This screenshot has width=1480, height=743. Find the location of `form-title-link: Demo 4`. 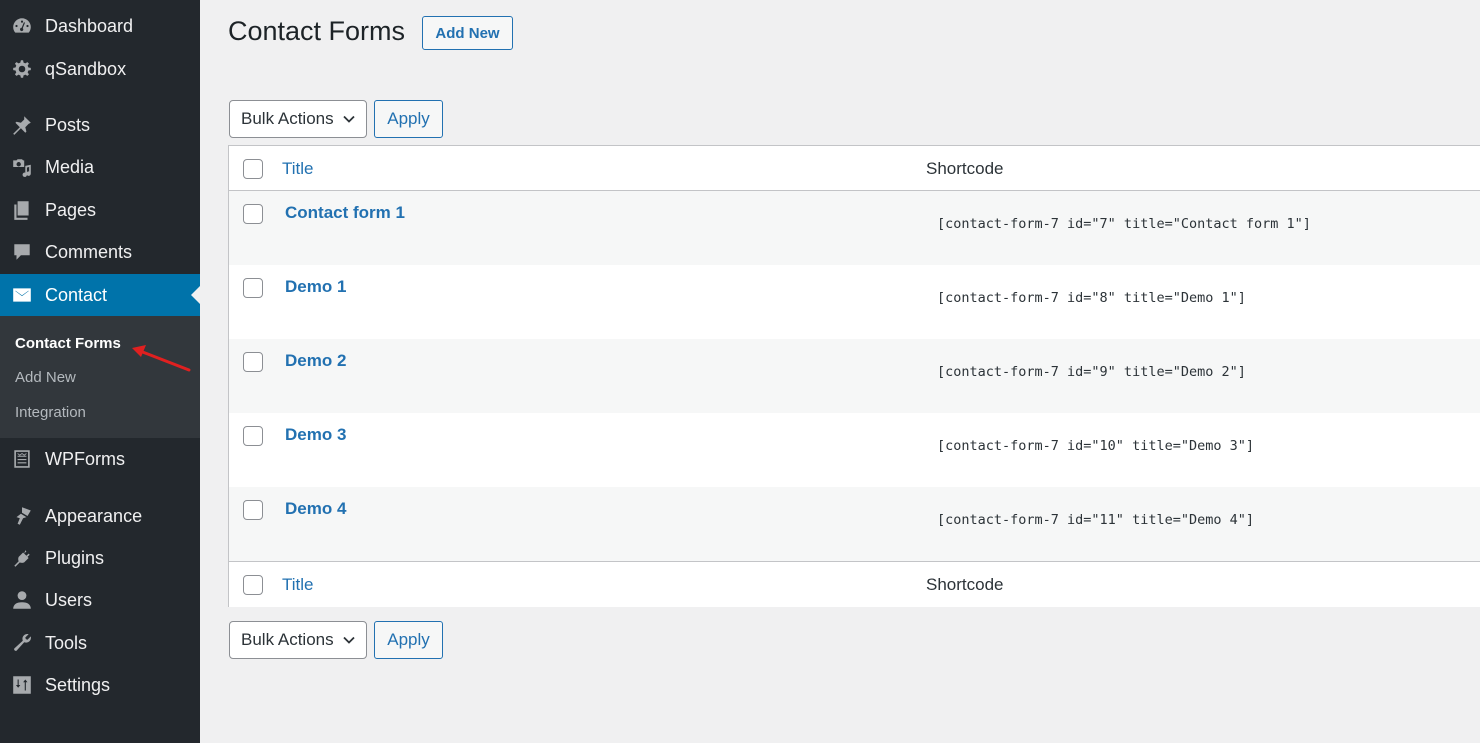

form-title-link: Demo 4 is located at coordinates (315, 509).